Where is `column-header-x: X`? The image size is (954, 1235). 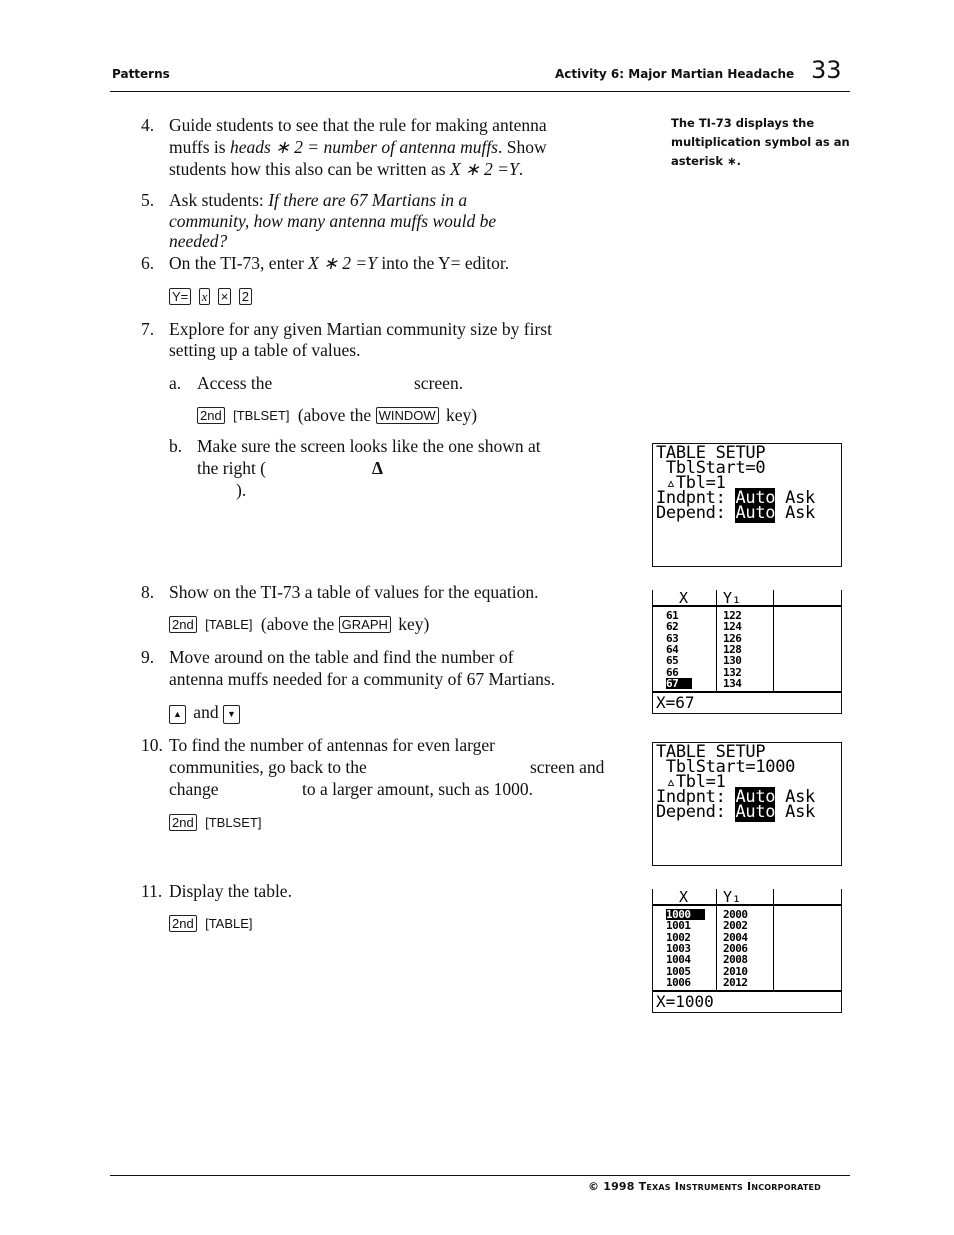 column-header-x: X is located at coordinates (684, 897).